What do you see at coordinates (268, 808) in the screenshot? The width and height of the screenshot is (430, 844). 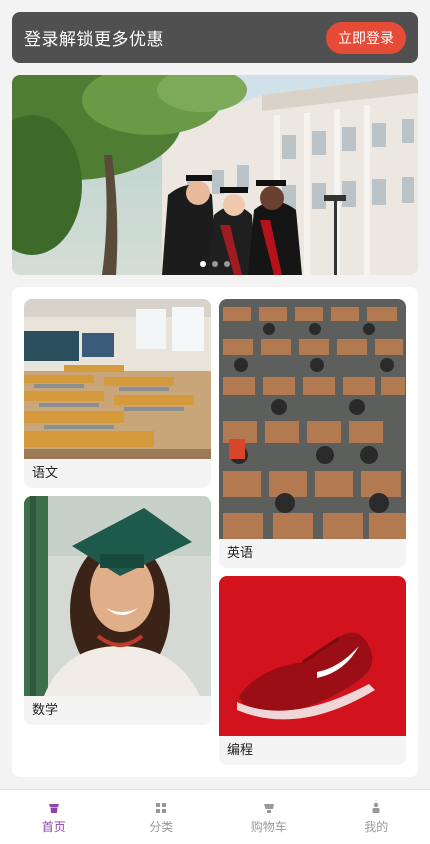 I see `cart-icon` at bounding box center [268, 808].